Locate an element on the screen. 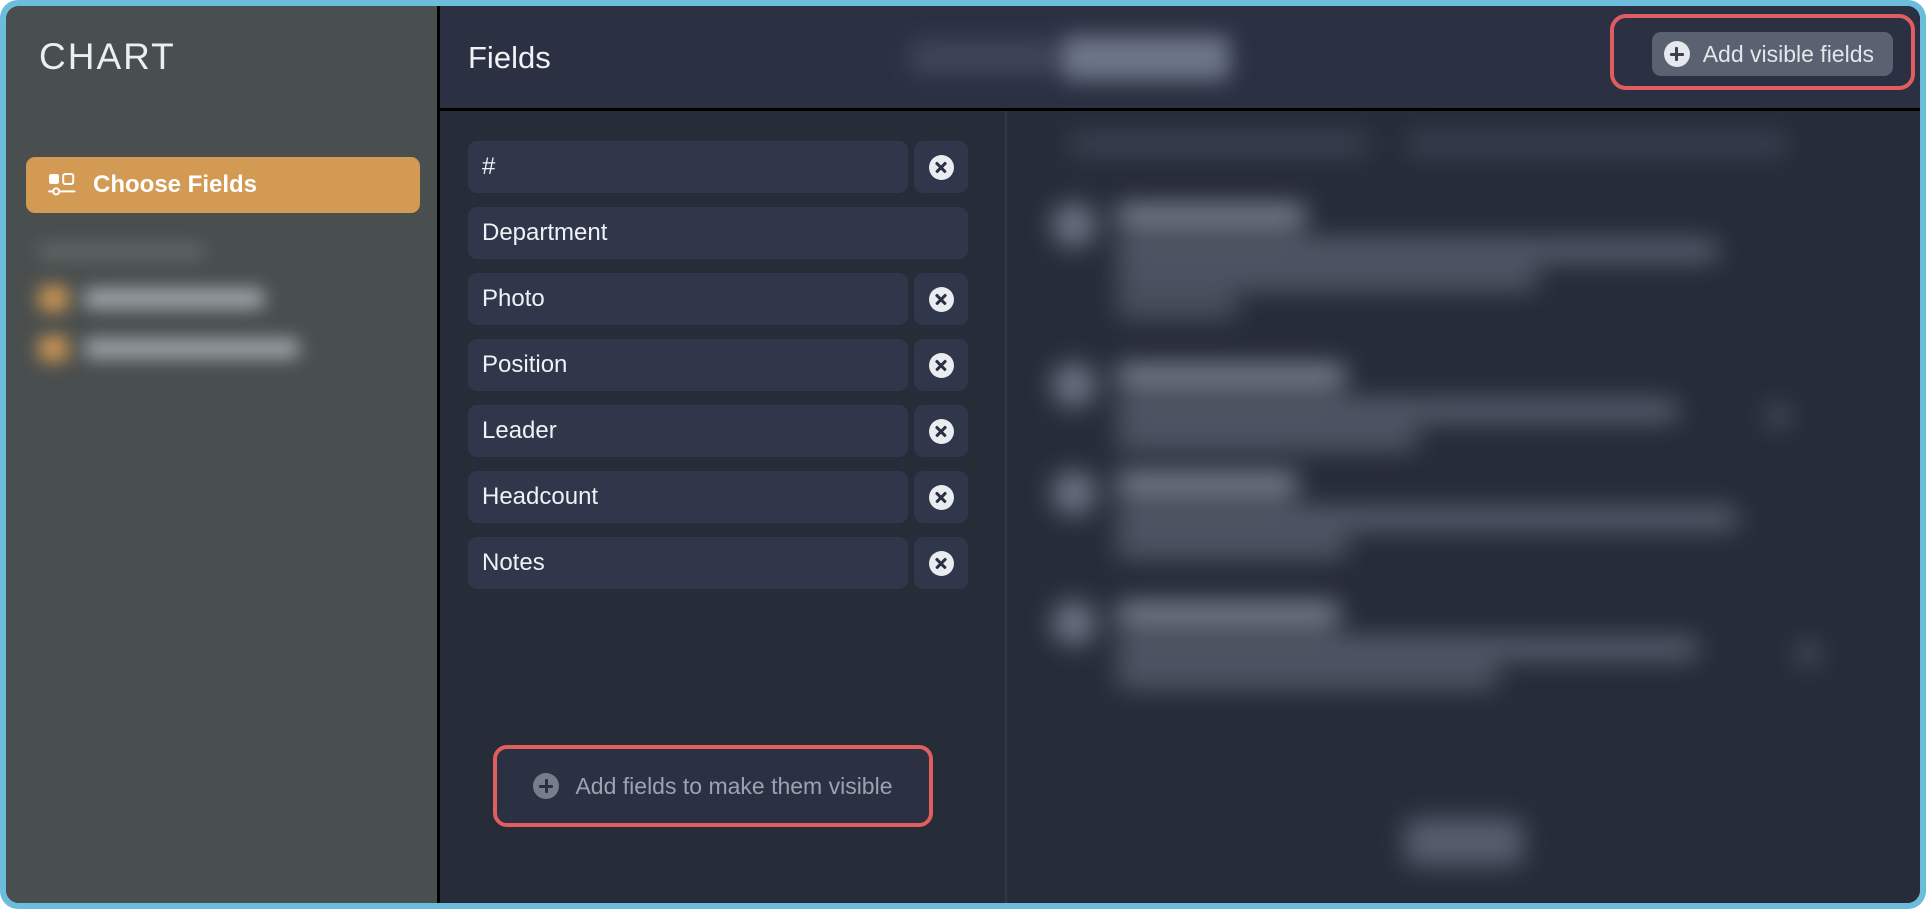 The height and width of the screenshot is (909, 1926). field-row: Headcount is located at coordinates (718, 497).